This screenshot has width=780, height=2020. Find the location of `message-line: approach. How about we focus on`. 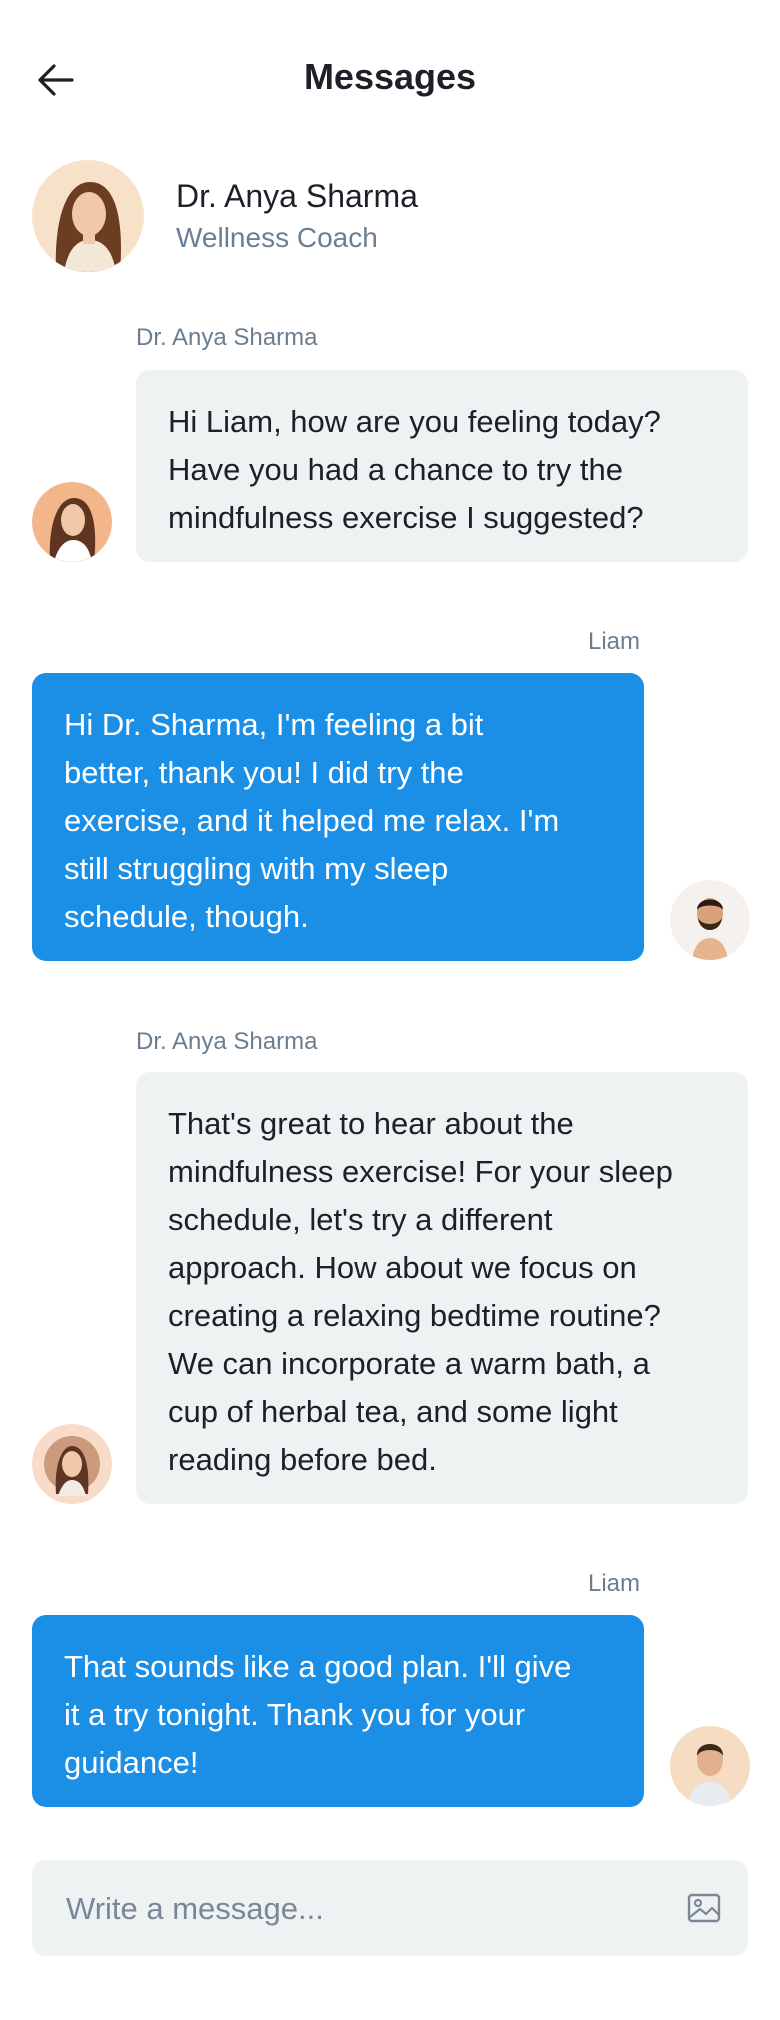

message-line: approach. How about we focus on is located at coordinates (402, 1267).